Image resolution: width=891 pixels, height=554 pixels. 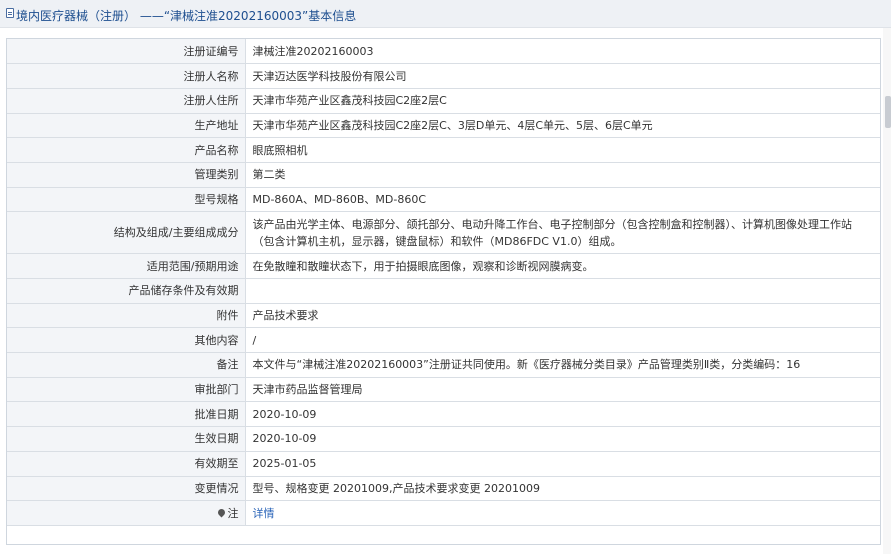 I want to click on table-row: 注 详情, so click(x=443, y=513).